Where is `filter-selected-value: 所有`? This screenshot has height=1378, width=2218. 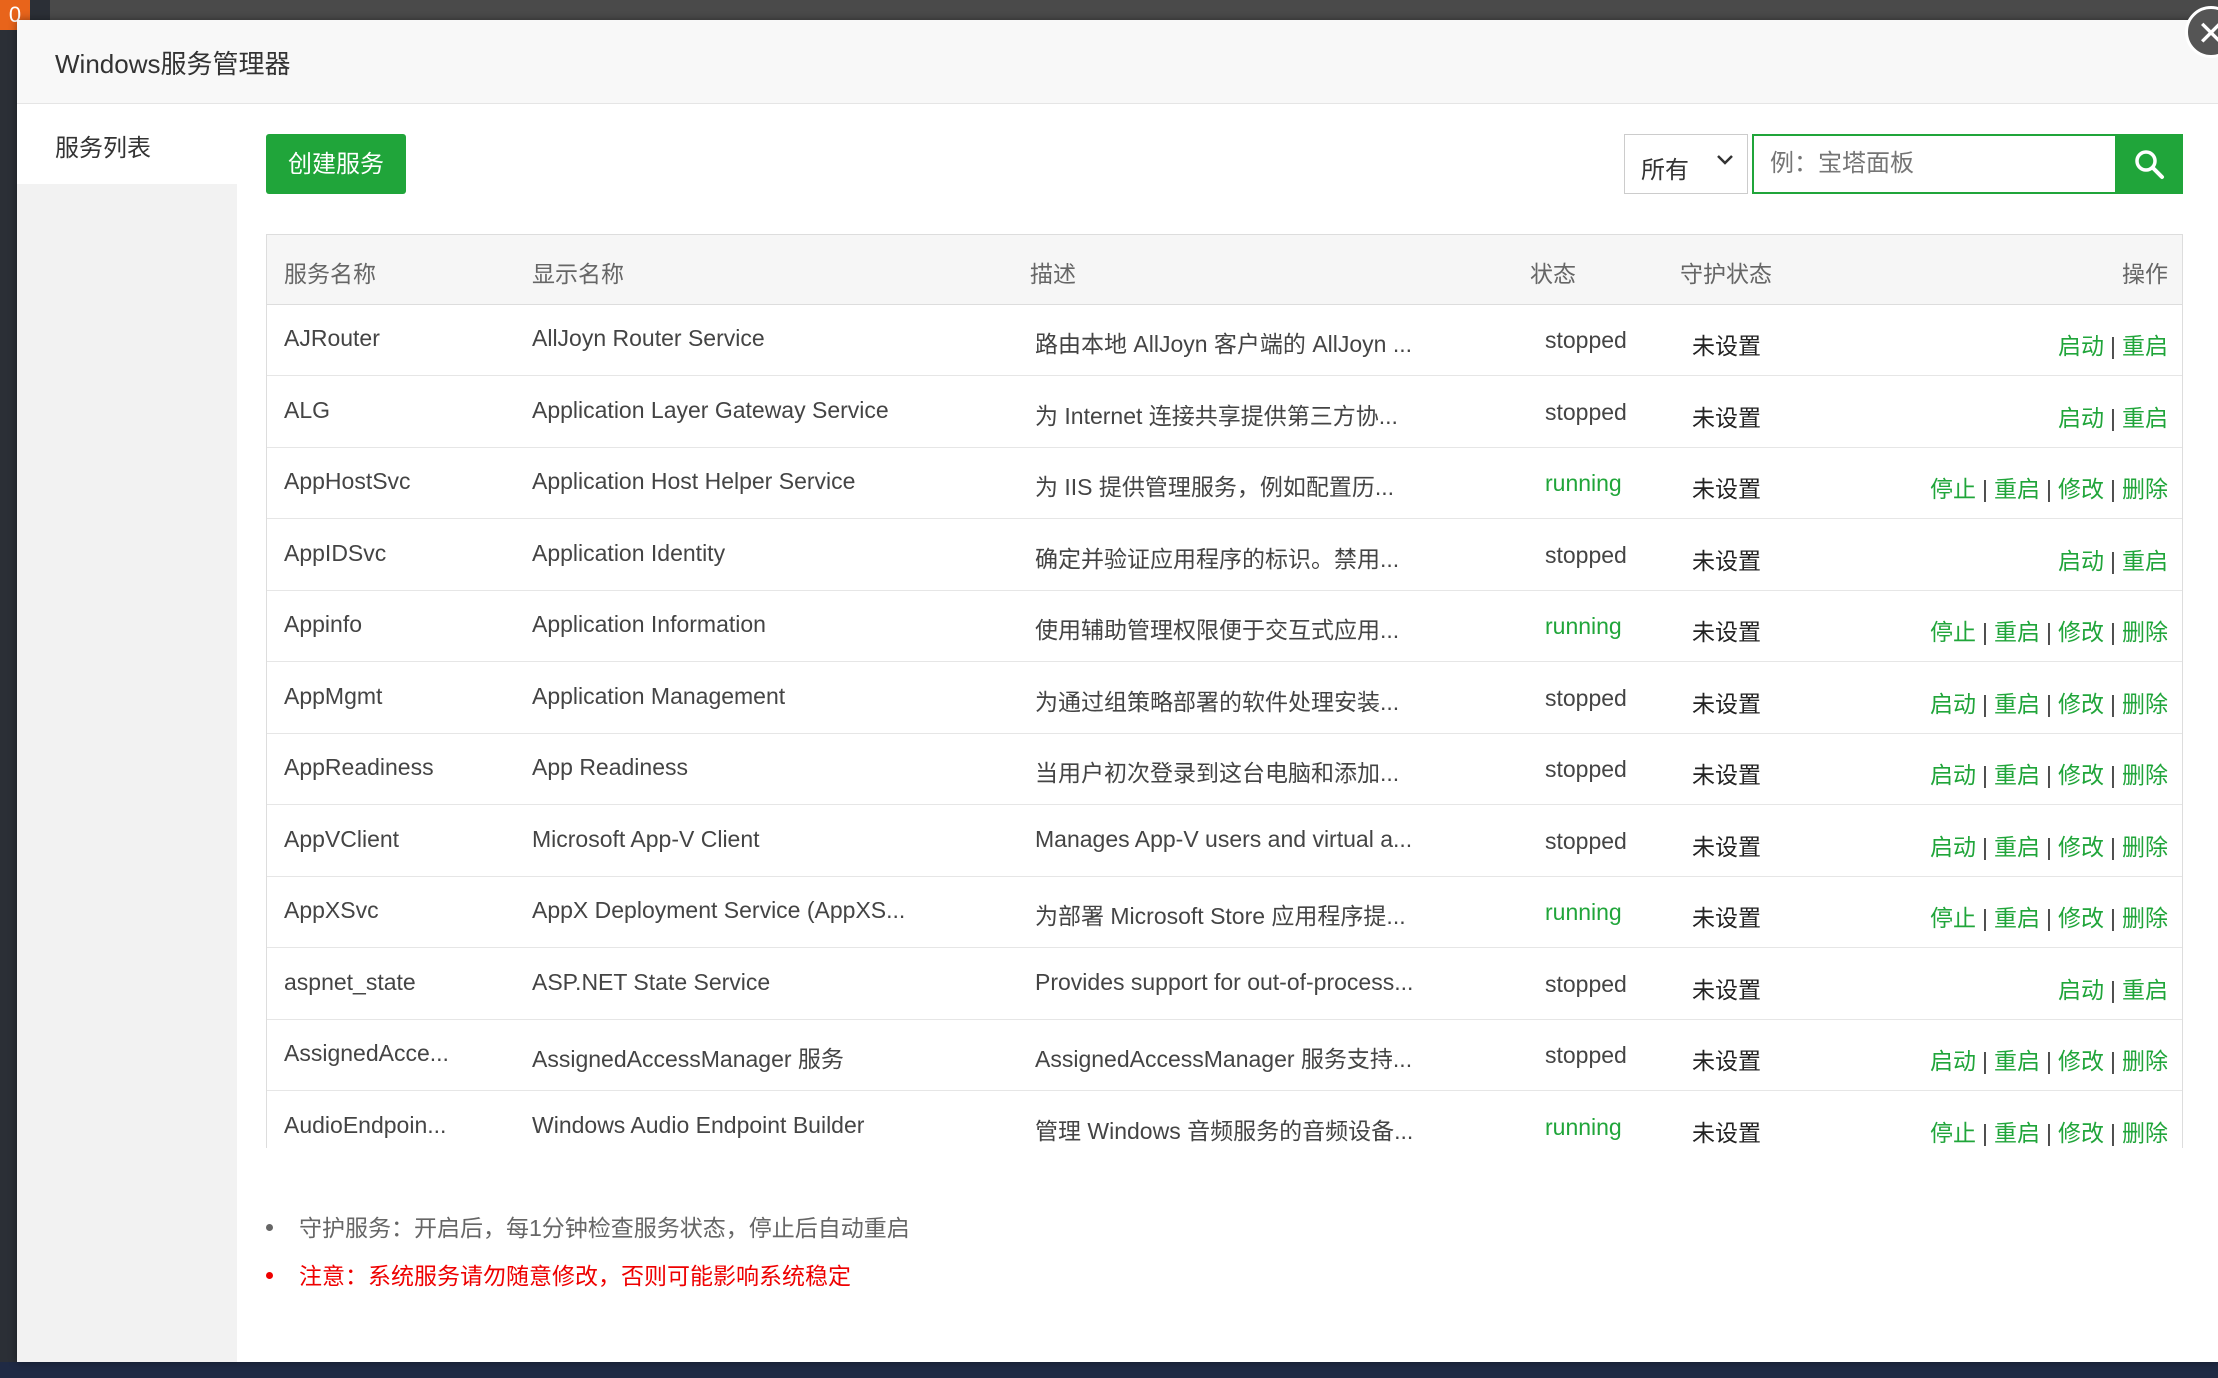 filter-selected-value: 所有 is located at coordinates (1665, 170).